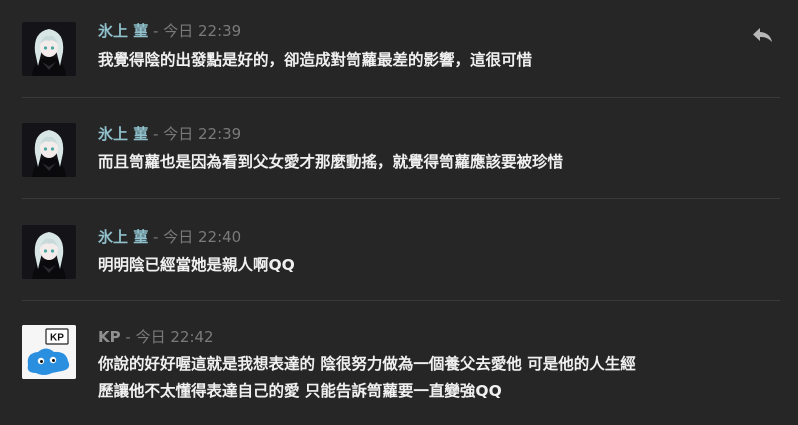 This screenshot has height=425, width=798. What do you see at coordinates (57, 338) in the screenshot?
I see `kp-avatar-label: KP` at bounding box center [57, 338].